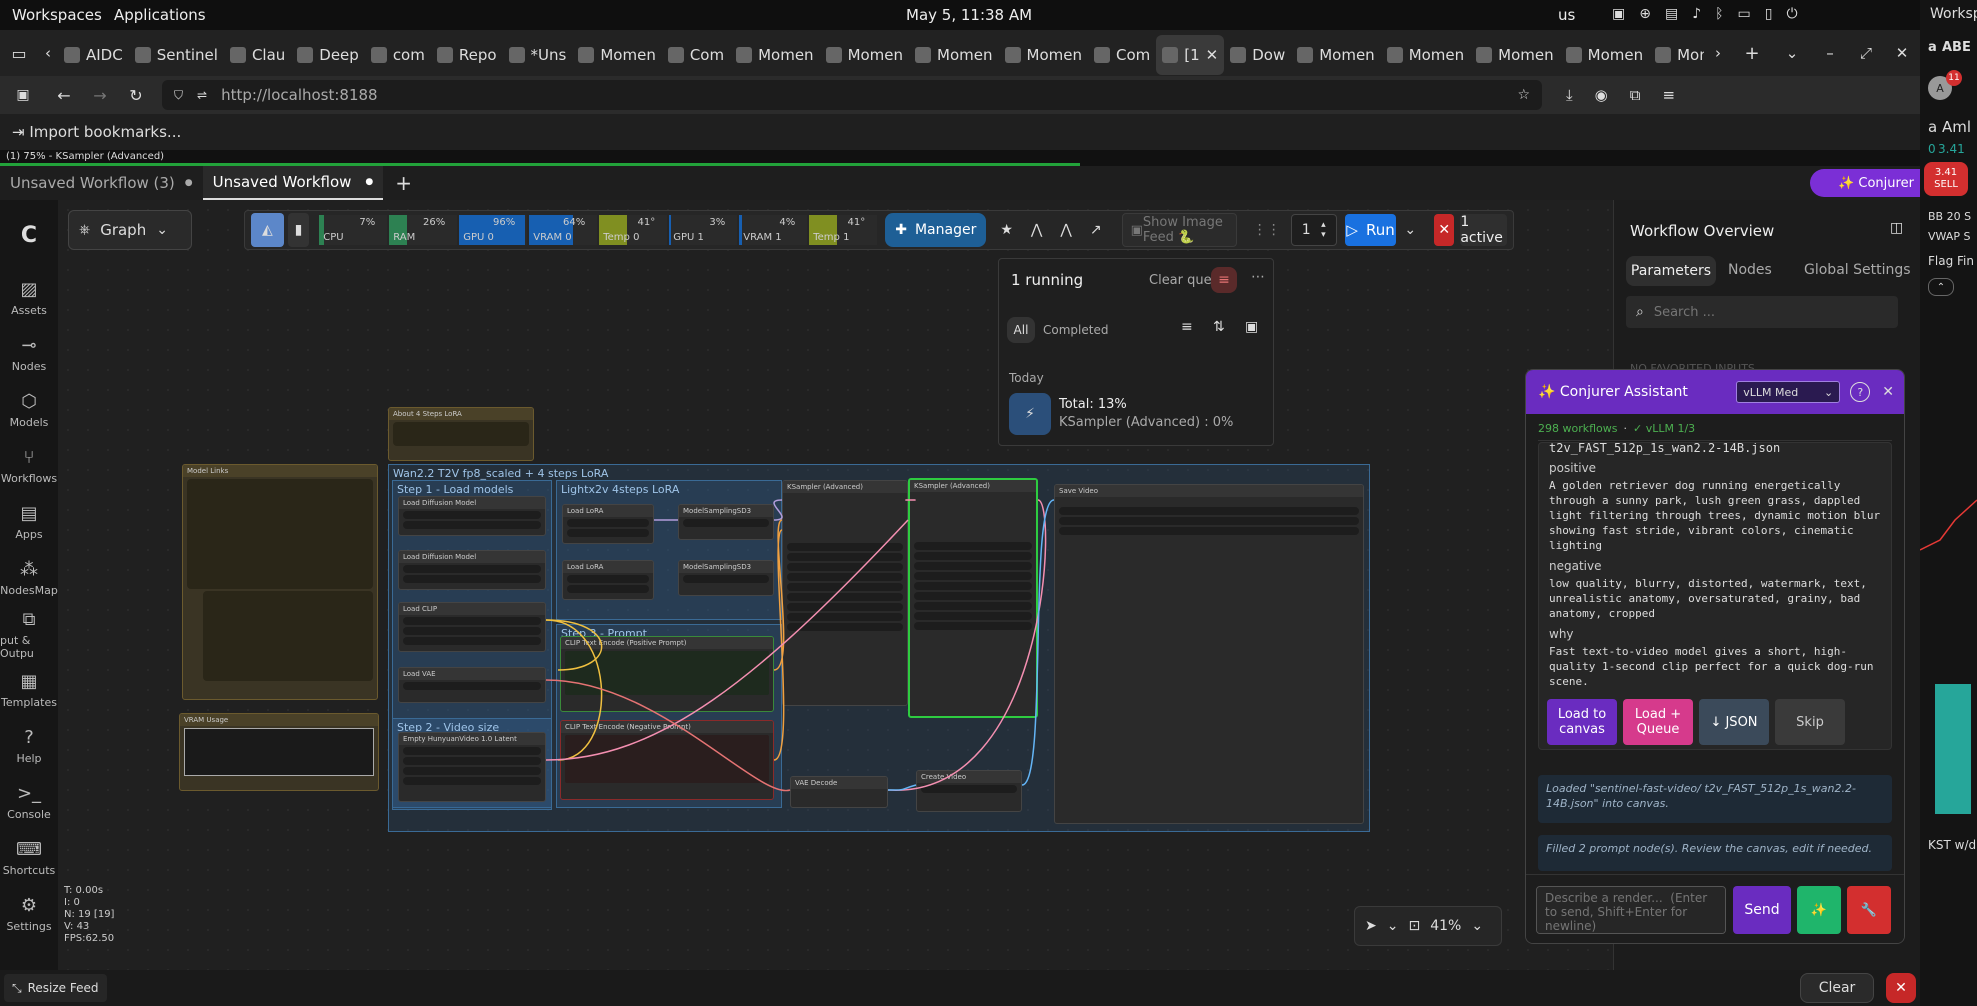 Image resolution: width=1977 pixels, height=1006 pixels. What do you see at coordinates (29, 410) in the screenshot?
I see `sidebar-item-models: ⬡ Models` at bounding box center [29, 410].